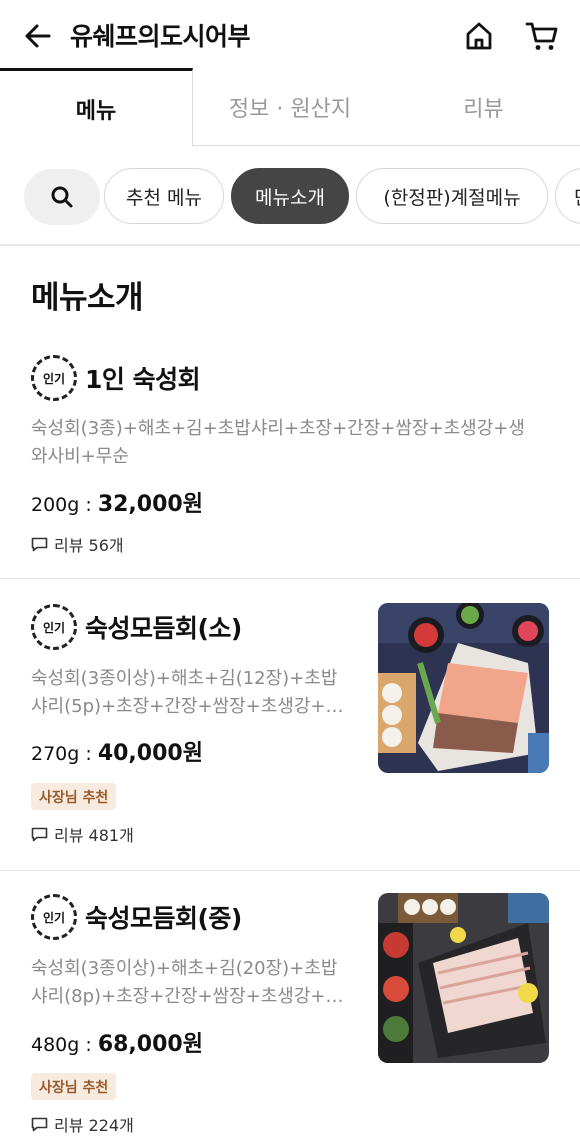  I want to click on app-header: 유쉐프의도시어부, so click(290, 36).